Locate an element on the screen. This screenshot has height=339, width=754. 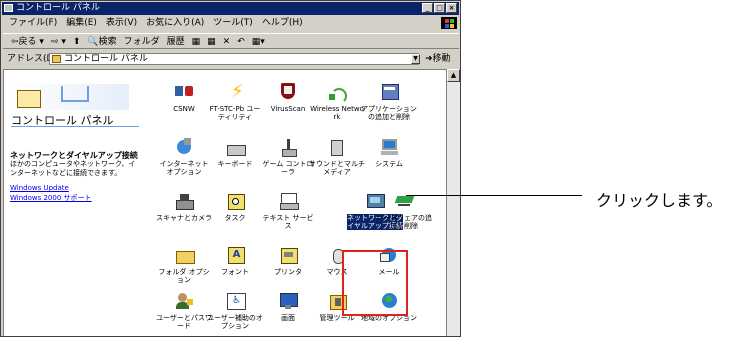
cp-item-scanners-cameras: スキャナとカメラ is located at coordinates (184, 206).